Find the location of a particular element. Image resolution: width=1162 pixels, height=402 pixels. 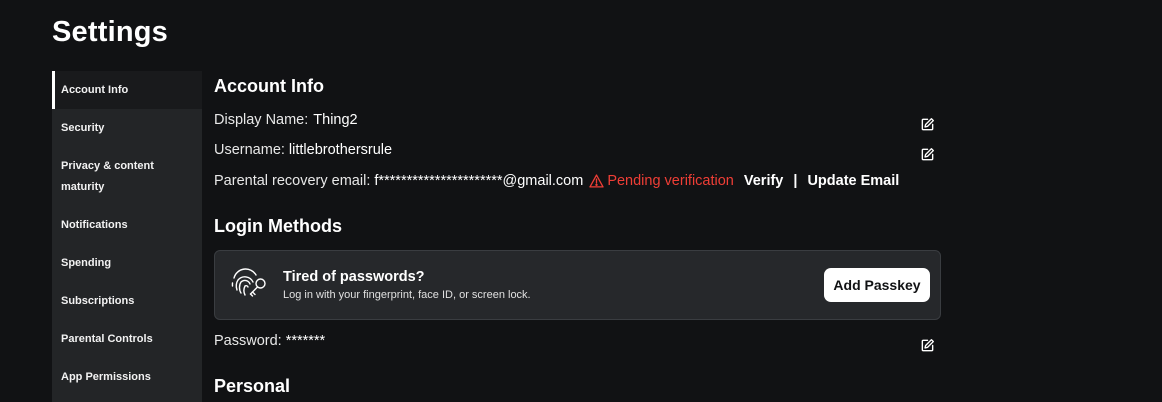

pending-status: Pending verification is located at coordinates (661, 181).